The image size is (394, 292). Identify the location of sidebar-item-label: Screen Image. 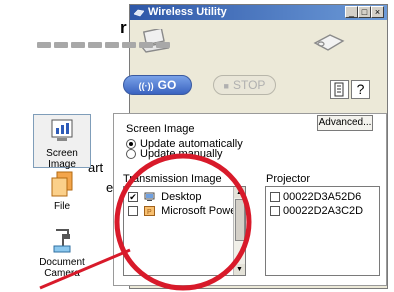
(62, 159).